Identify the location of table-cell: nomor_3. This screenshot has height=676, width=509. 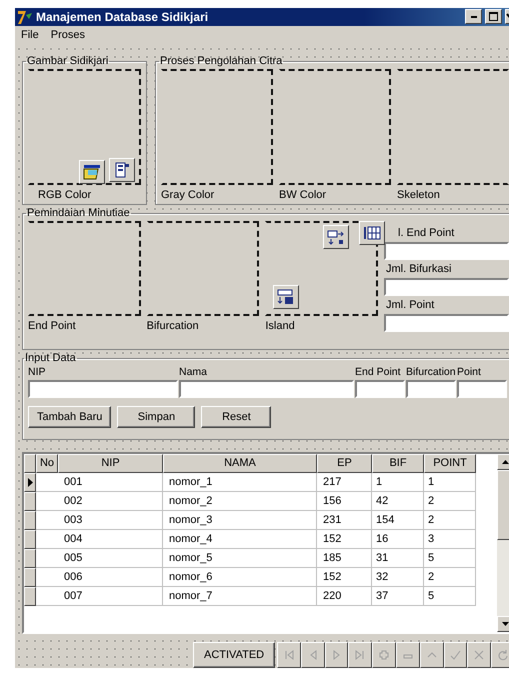
(240, 520).